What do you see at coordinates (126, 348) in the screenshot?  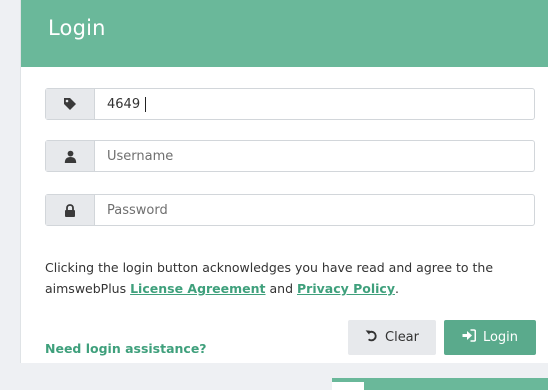 I see `login-assistance-link: Need login assistance?` at bounding box center [126, 348].